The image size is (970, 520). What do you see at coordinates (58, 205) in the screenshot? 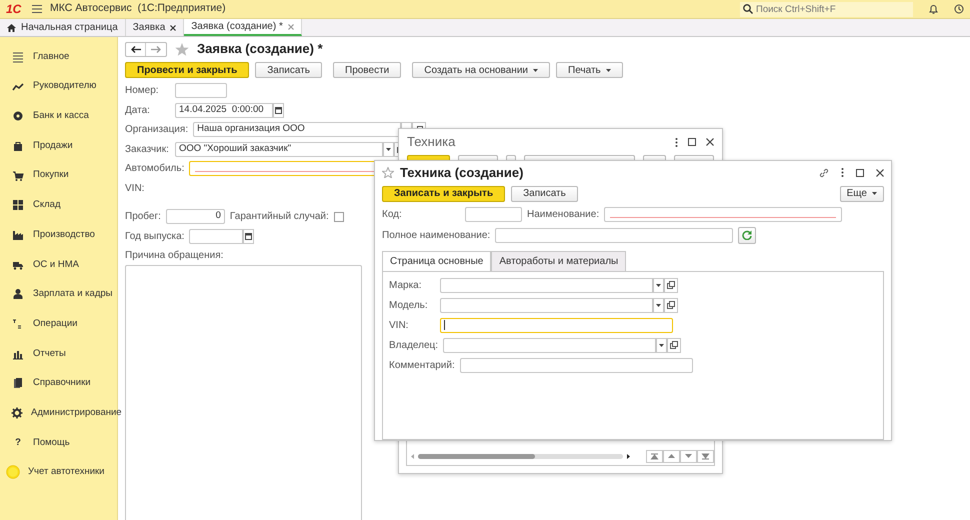
I see `sidebar-item: Склад` at bounding box center [58, 205].